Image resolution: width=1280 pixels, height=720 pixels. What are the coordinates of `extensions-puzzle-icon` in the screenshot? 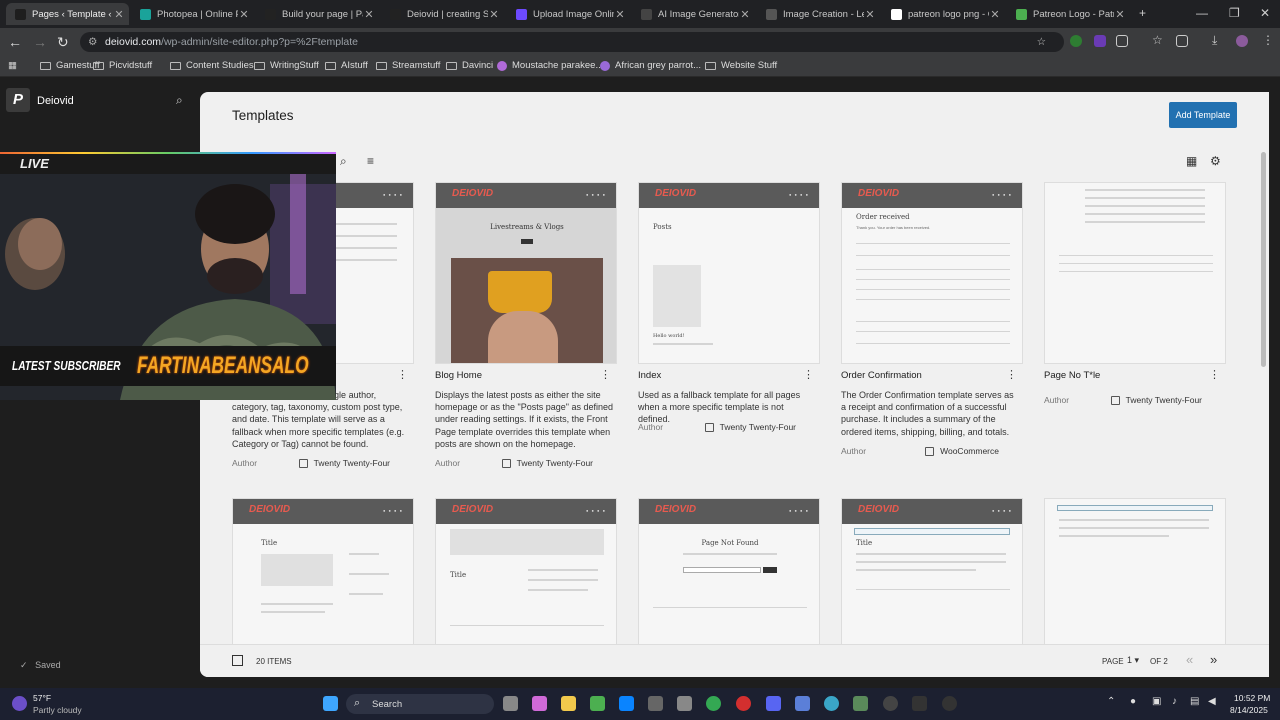 It's located at (1122, 41).